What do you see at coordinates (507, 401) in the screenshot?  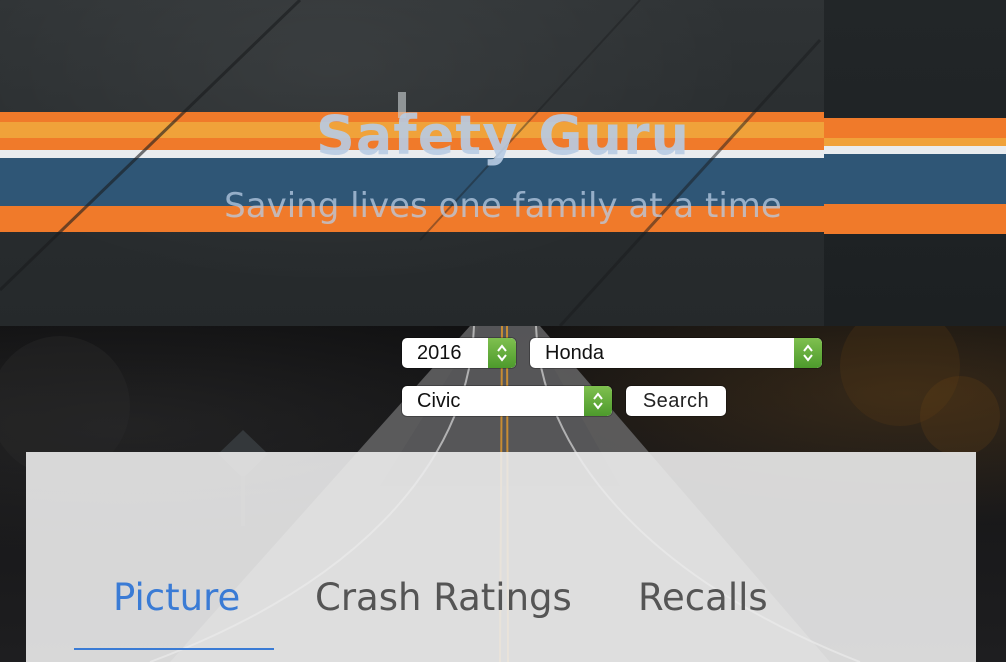 I see `model-select: Civic` at bounding box center [507, 401].